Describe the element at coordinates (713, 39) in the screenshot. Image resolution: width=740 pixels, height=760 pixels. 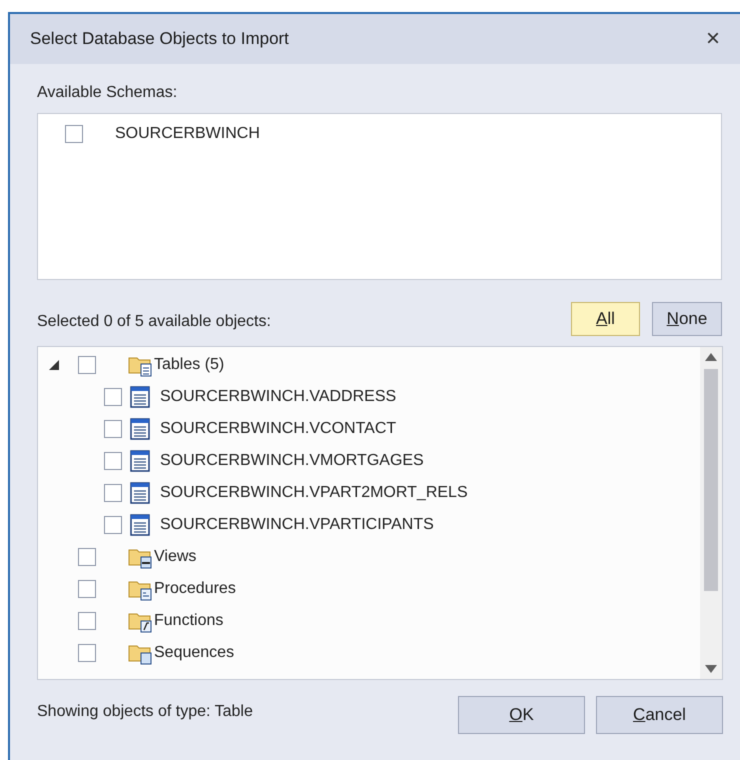
I see `close-button: ×` at that location.